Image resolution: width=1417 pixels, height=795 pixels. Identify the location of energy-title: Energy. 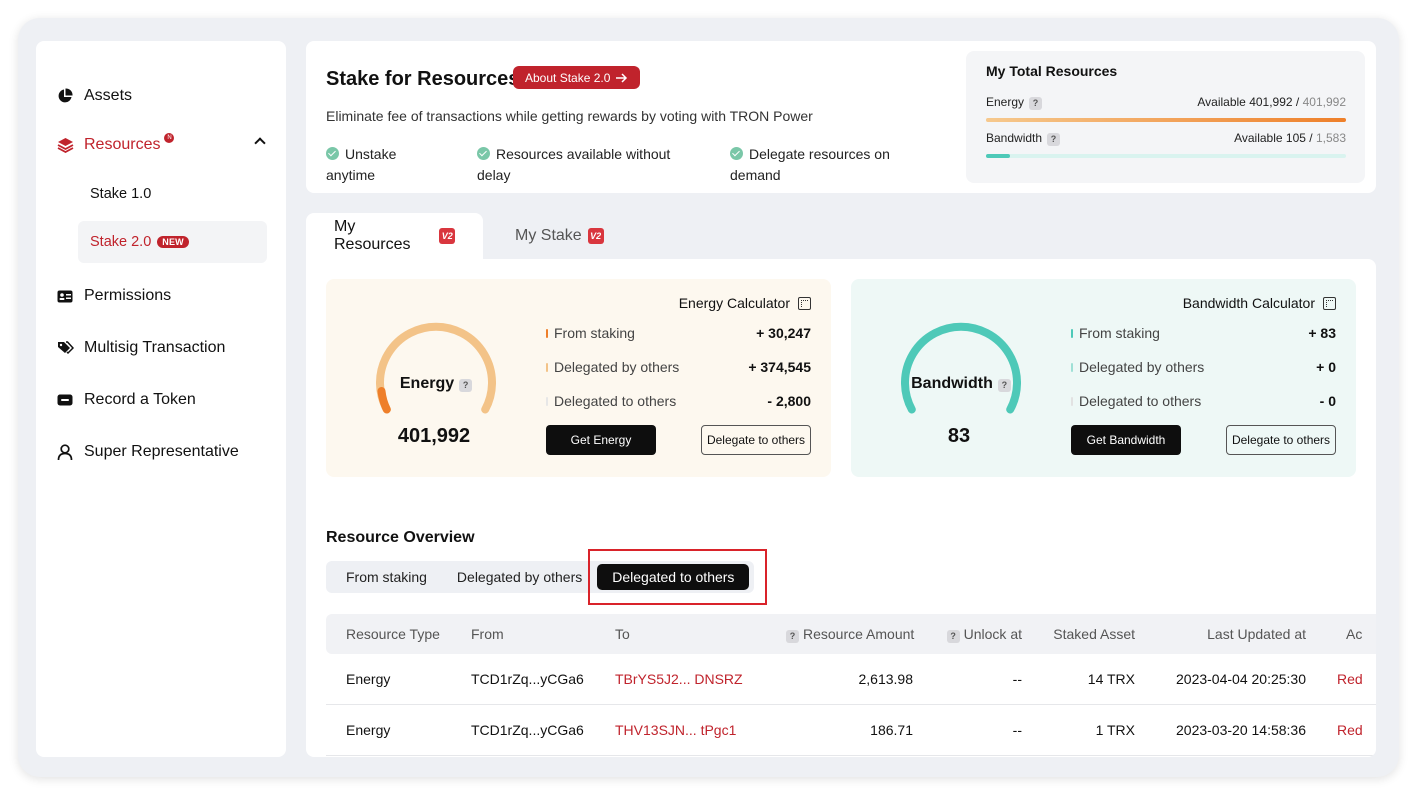
(427, 383).